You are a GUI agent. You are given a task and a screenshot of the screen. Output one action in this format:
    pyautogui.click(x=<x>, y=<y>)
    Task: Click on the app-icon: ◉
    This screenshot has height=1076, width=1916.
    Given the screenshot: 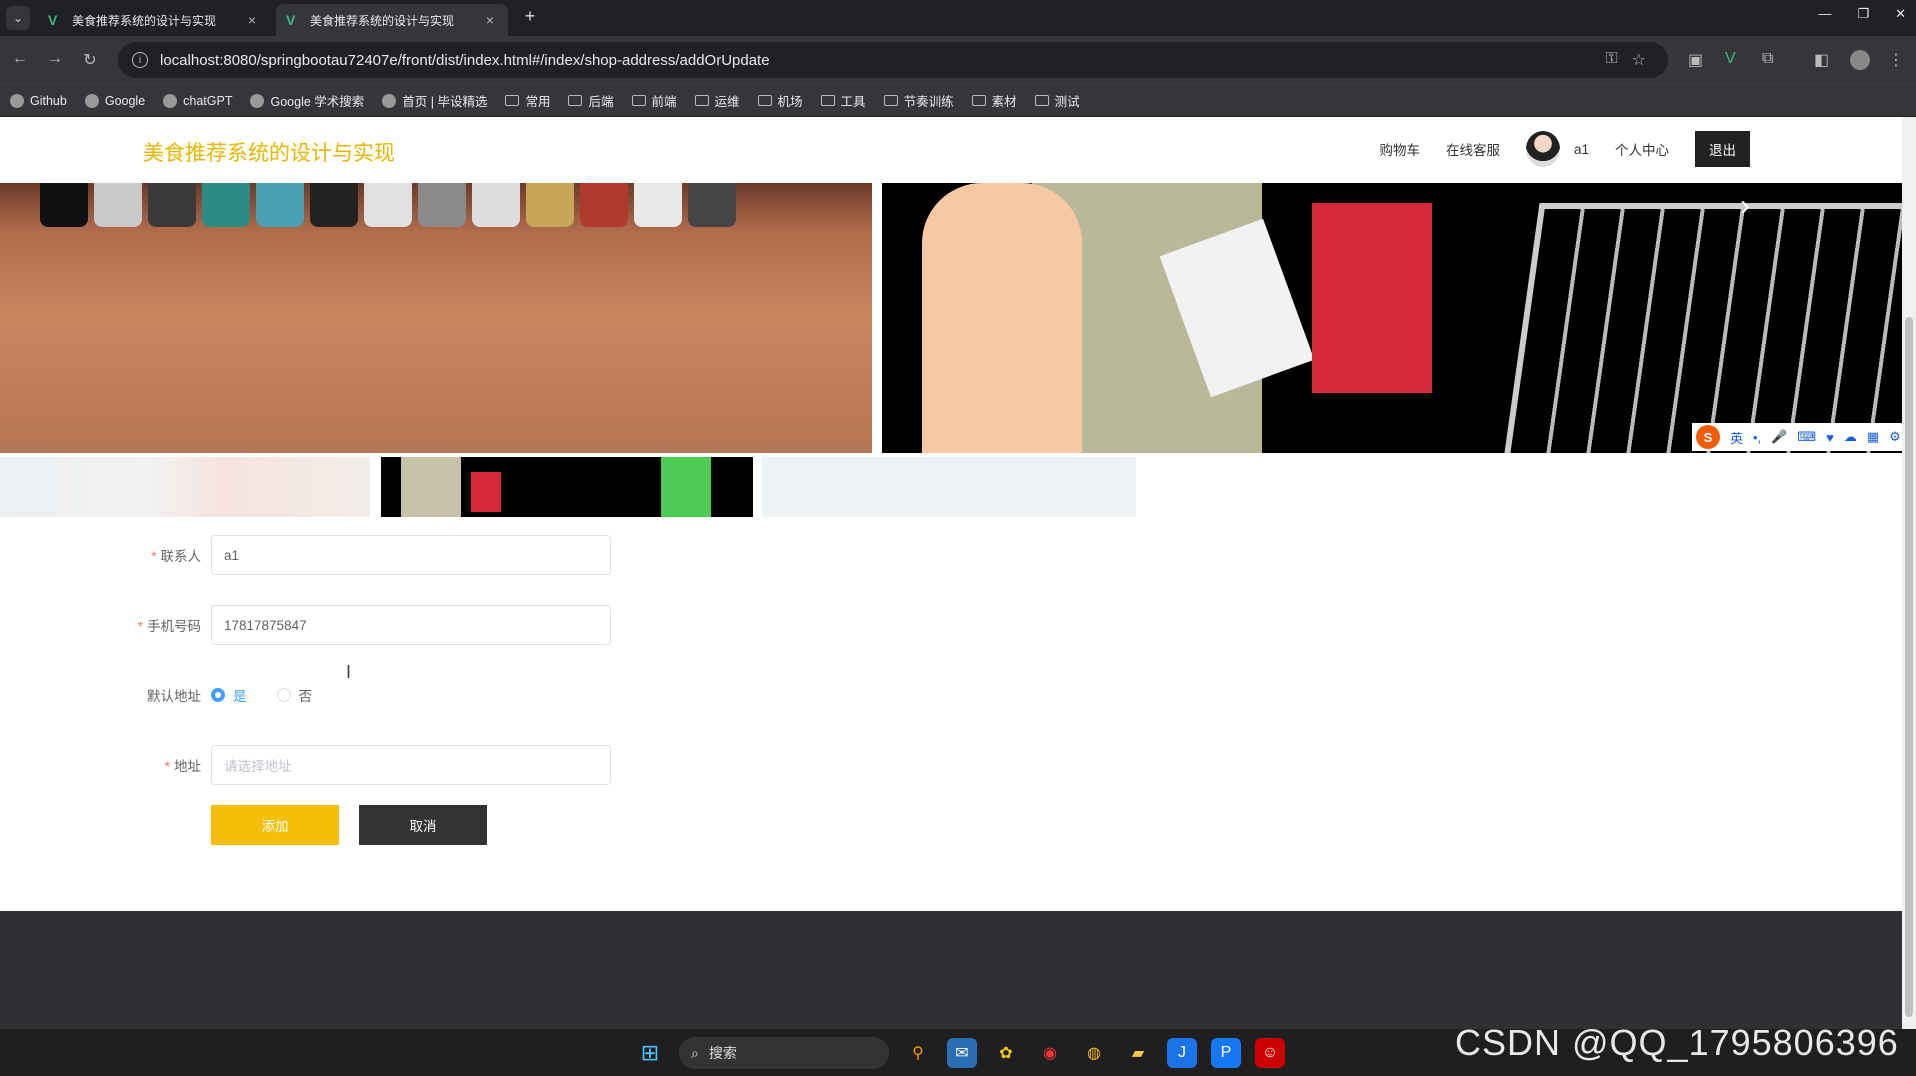 What is the action you would take?
    pyautogui.click(x=1050, y=1053)
    